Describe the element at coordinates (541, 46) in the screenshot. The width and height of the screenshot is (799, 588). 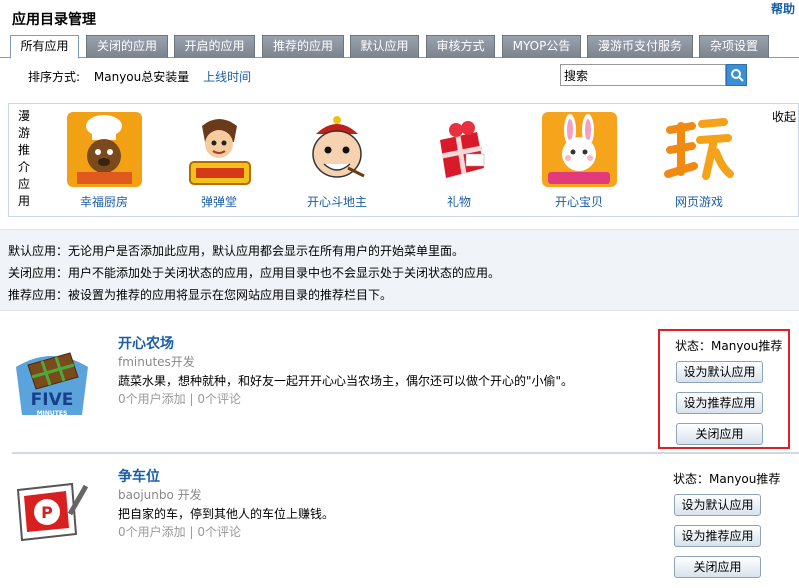
I see `tab-myop-notice: MYOP公告` at that location.